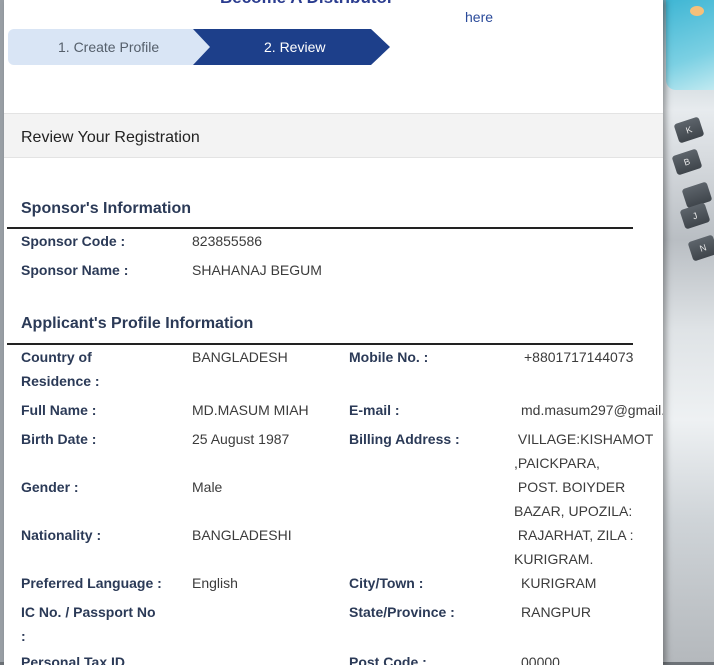  Describe the element at coordinates (695, 216) in the screenshot. I see `keyboard-key-j: J` at that location.